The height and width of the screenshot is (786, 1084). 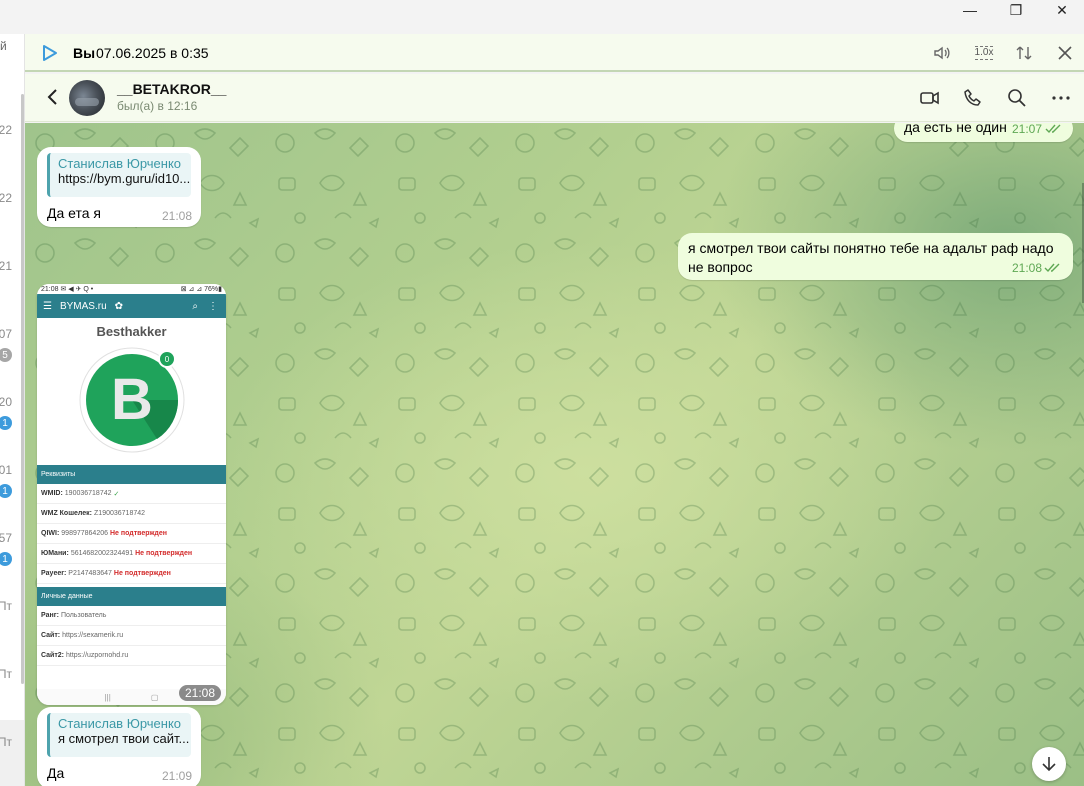 I want to click on close-window-button: ✕, so click(x=1061, y=10).